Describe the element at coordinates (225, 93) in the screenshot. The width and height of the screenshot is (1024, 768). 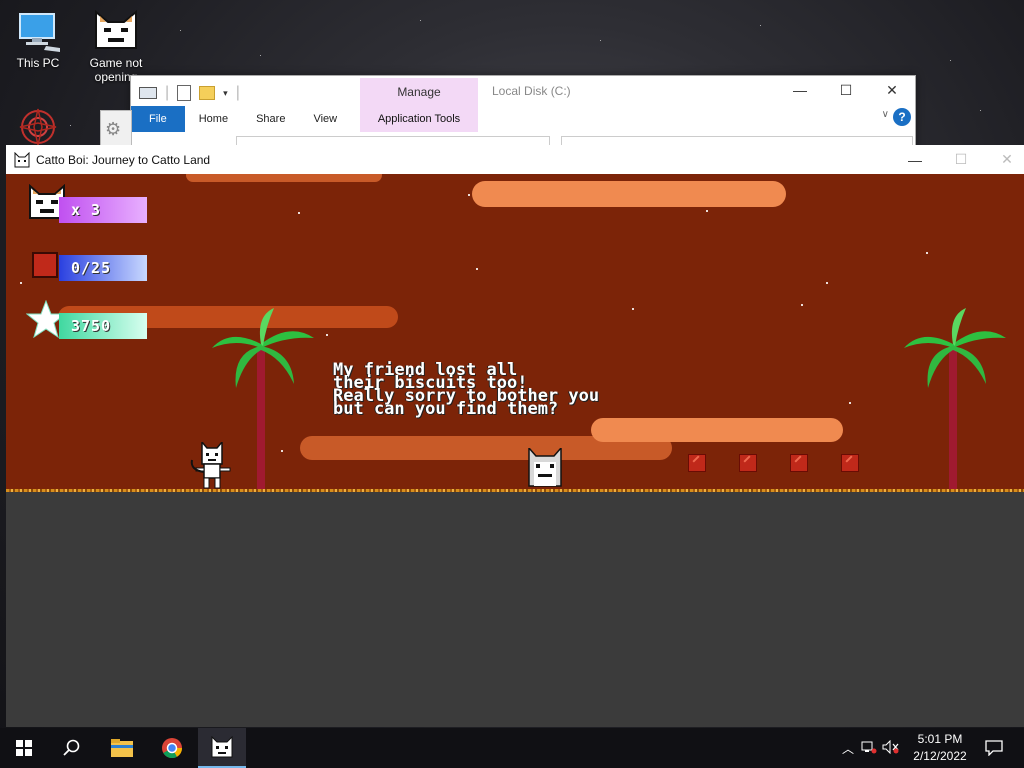
I see `chevron-down-icon: ▾` at that location.